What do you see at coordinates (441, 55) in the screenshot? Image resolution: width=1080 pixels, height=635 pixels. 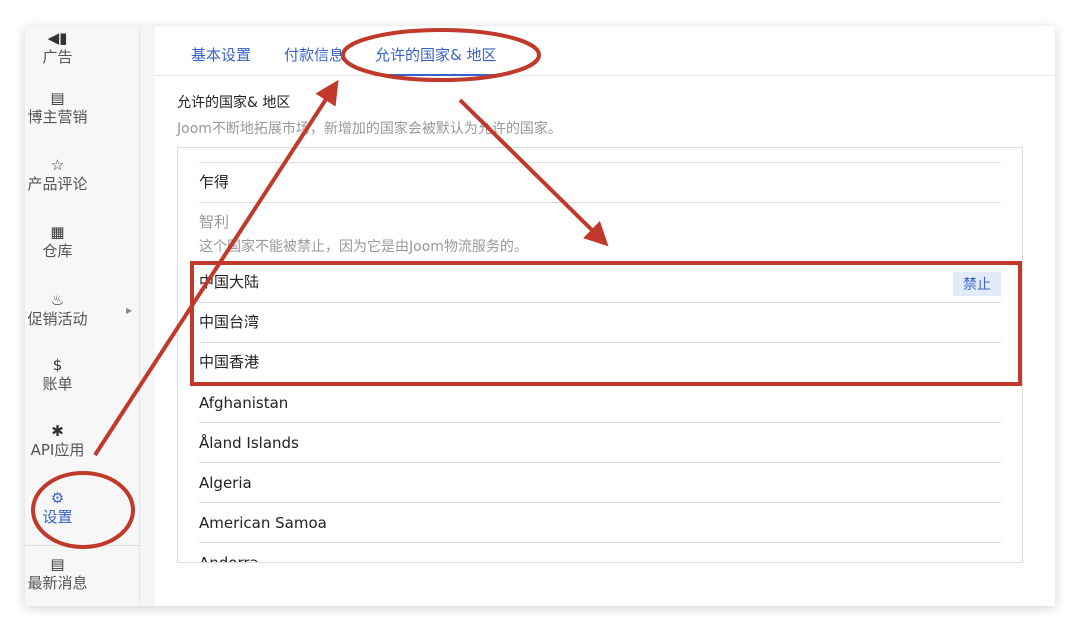 I see `highlight-ellipse-tab` at bounding box center [441, 55].